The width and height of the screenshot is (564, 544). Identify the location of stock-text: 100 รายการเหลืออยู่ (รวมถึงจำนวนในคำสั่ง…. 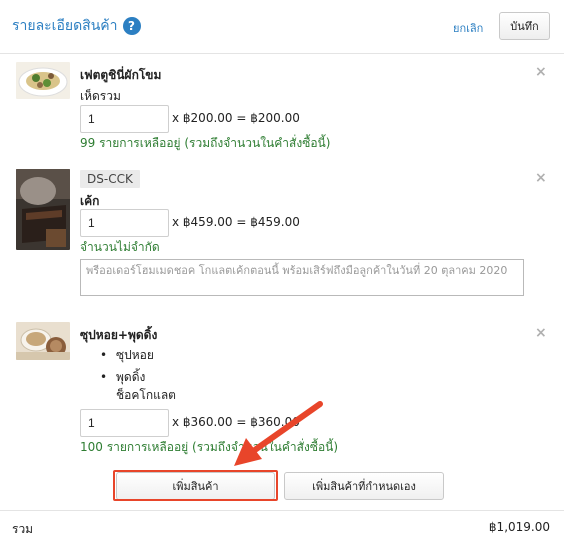
(209, 447).